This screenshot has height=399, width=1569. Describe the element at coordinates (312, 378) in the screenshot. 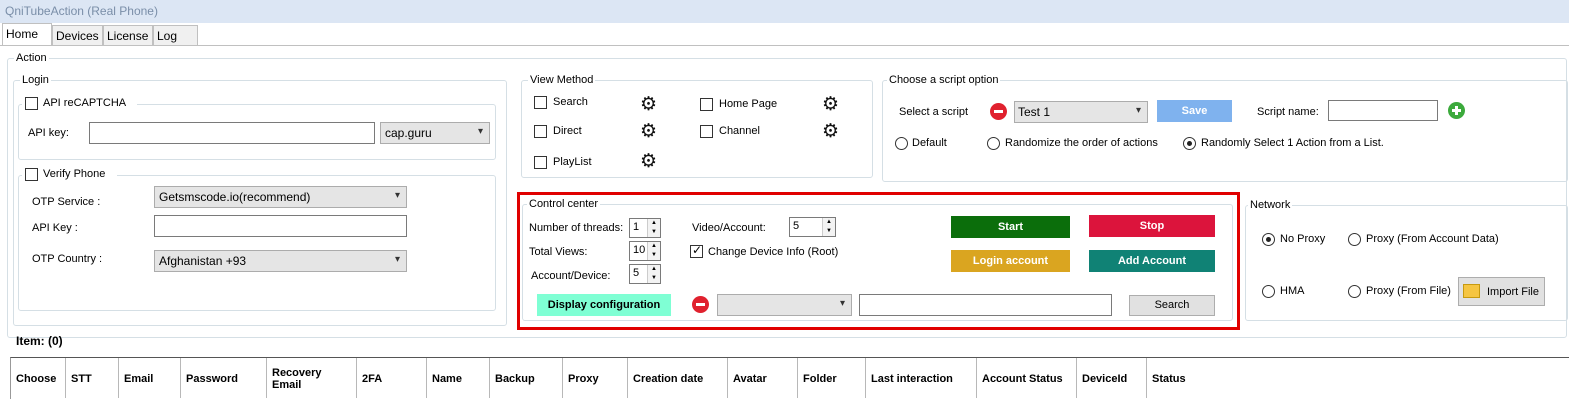

I see `col-recovery-email: Recovery Email` at that location.